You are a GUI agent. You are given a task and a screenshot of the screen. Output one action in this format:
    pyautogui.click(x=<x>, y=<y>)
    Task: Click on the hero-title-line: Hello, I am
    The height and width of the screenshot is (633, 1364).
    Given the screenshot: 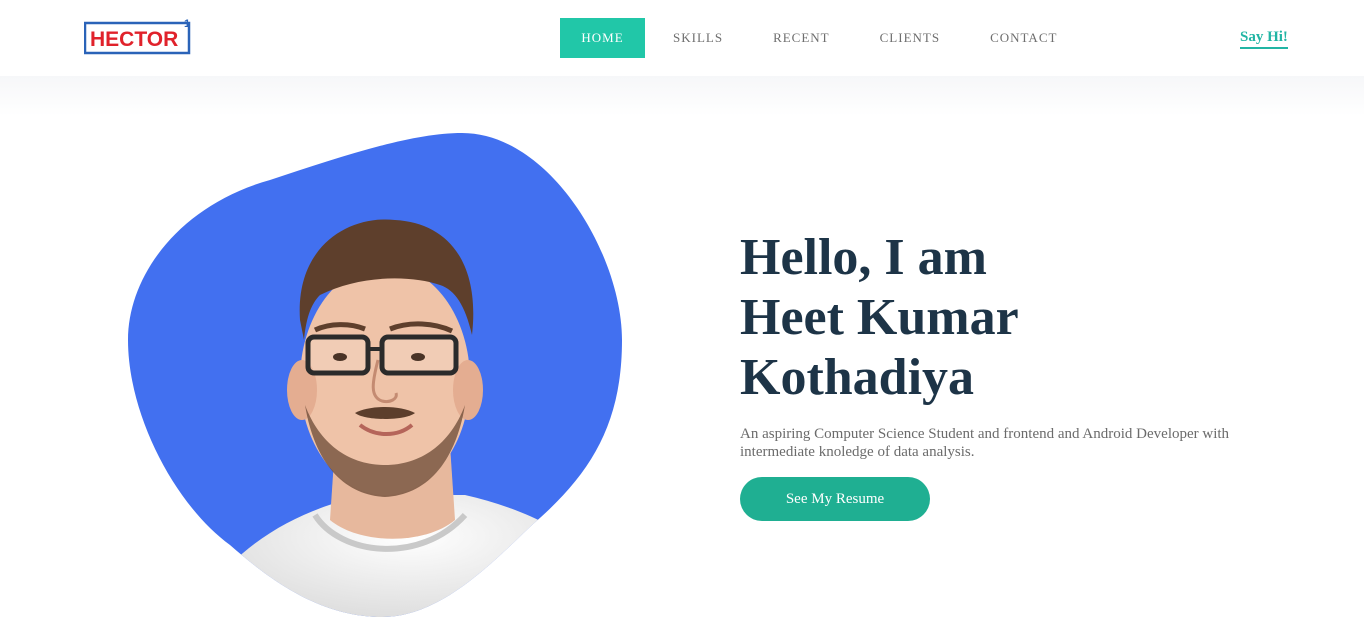 What is the action you would take?
    pyautogui.click(x=863, y=257)
    